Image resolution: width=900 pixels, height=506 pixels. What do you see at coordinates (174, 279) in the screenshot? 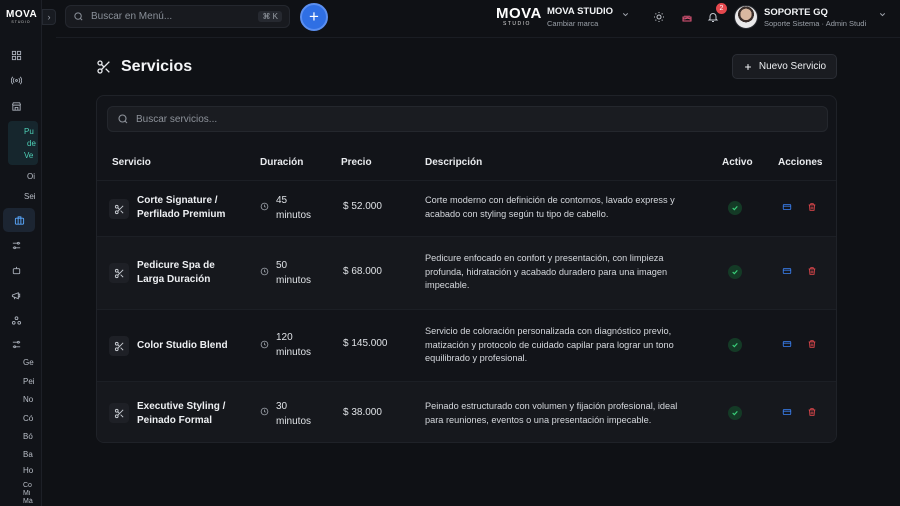
I see `service-name-line: Larga Duración` at bounding box center [174, 279].